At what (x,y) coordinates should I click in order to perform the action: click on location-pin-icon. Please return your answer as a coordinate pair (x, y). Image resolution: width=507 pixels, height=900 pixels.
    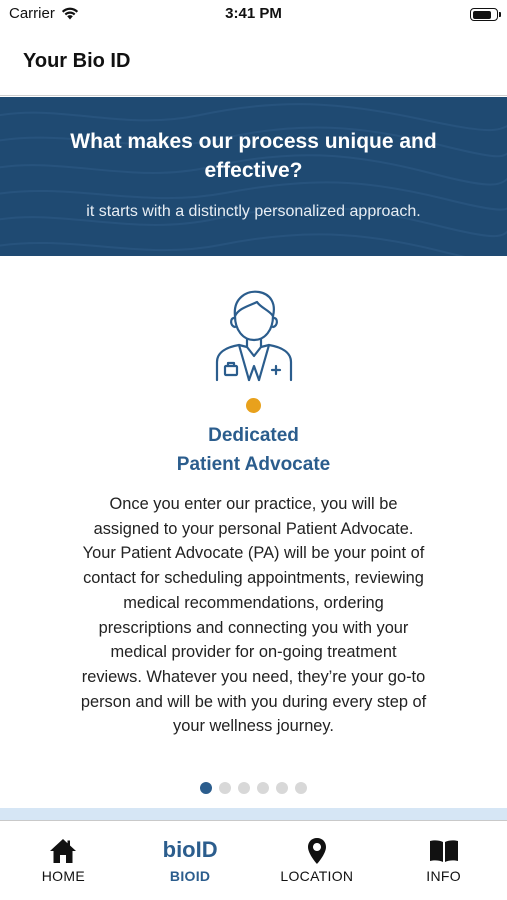
    Looking at the image, I should click on (317, 851).